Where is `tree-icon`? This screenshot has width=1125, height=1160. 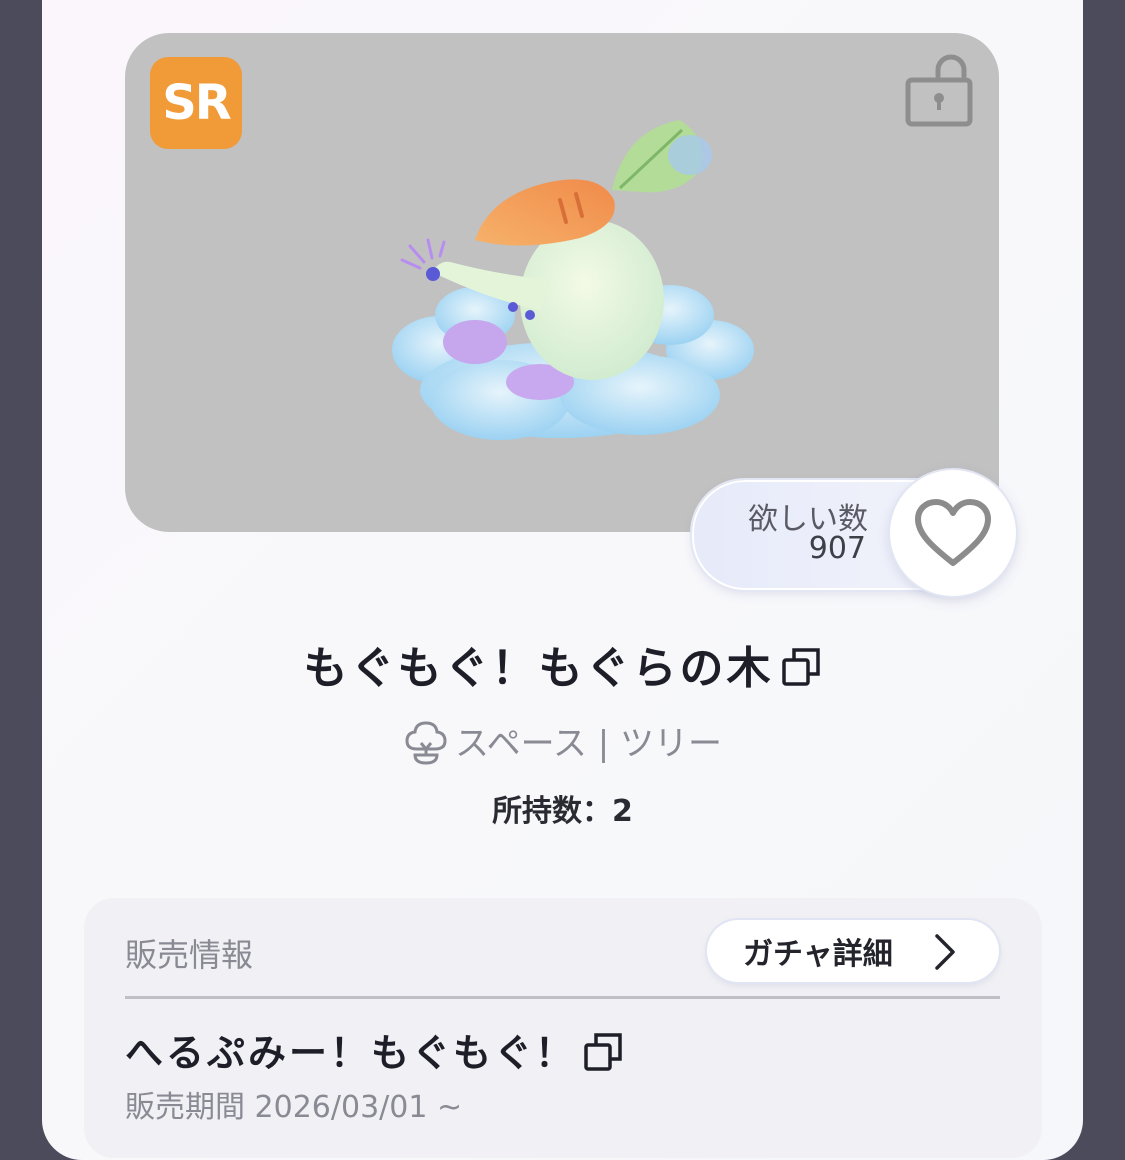 tree-icon is located at coordinates (426, 742).